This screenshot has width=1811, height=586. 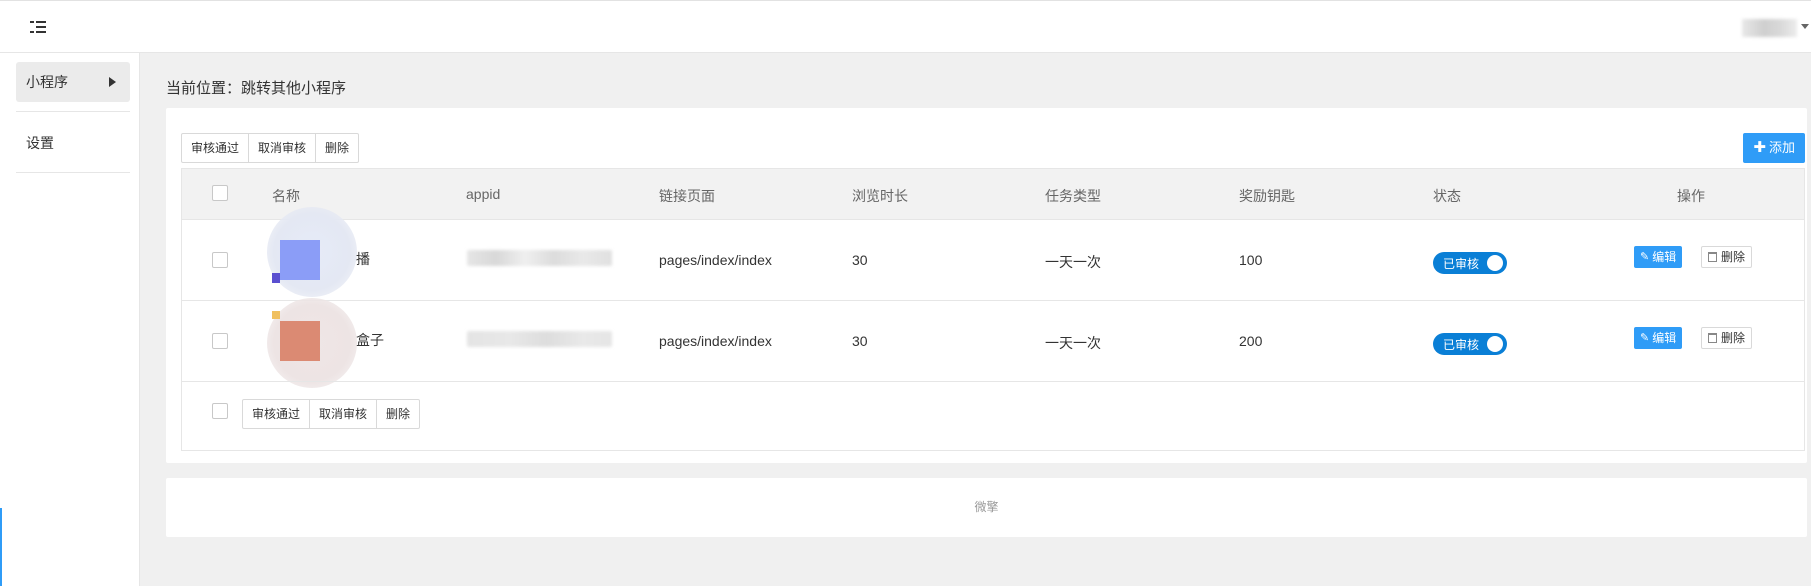 I want to click on sidebar-item-label: 小程序, so click(x=47, y=82).